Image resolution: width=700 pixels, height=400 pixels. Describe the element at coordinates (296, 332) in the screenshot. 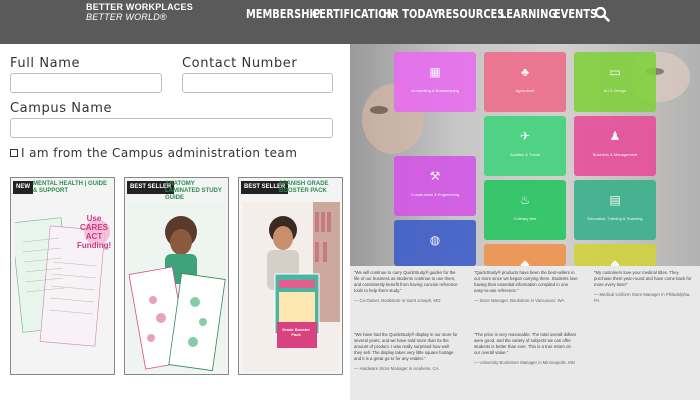

I see `product-callout: Grade Booster Pack` at that location.